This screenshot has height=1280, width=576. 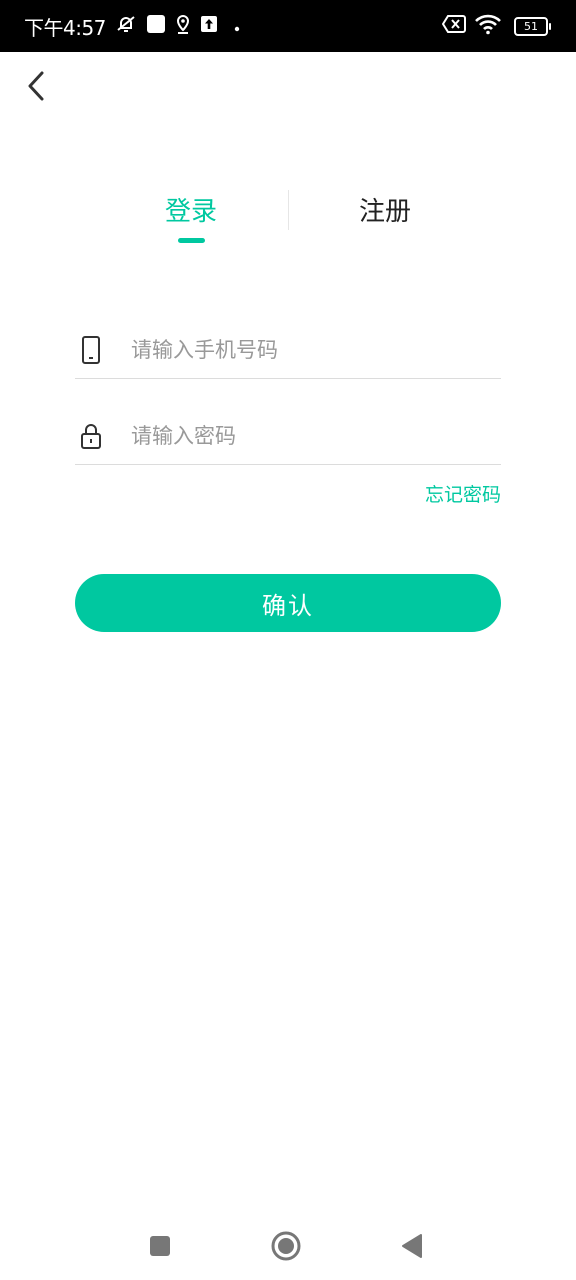 I want to click on chevron-left-icon, so click(x=36, y=86).